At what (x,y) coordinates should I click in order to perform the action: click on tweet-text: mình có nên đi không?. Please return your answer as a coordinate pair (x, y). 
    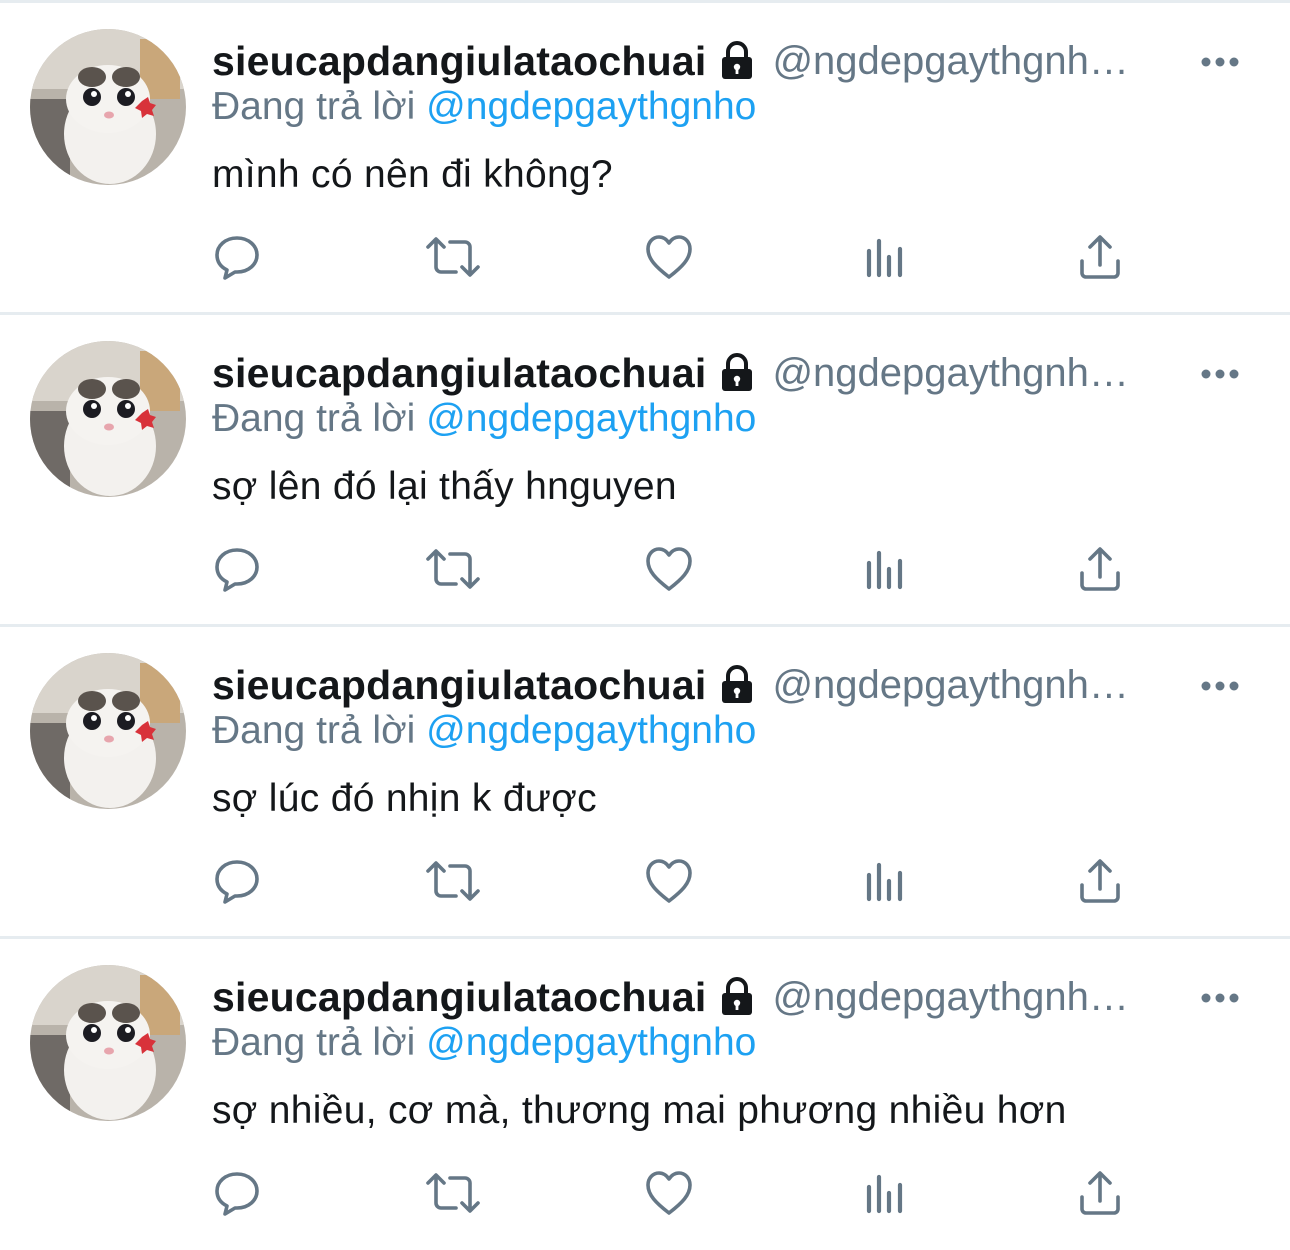
    Looking at the image, I should click on (412, 174).